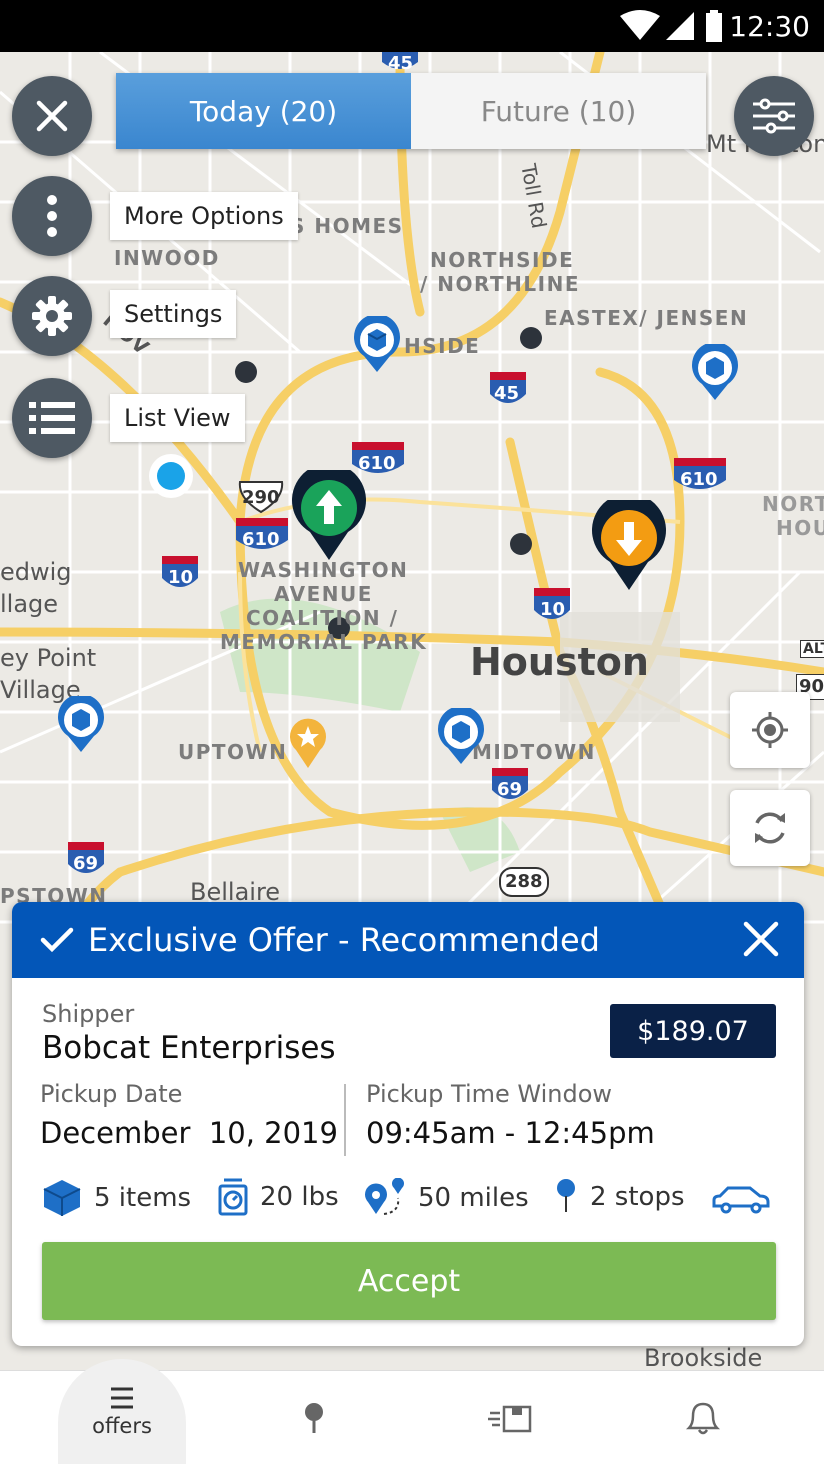  I want to click on shipper-name: Bobcat Enterprises, so click(189, 1048).